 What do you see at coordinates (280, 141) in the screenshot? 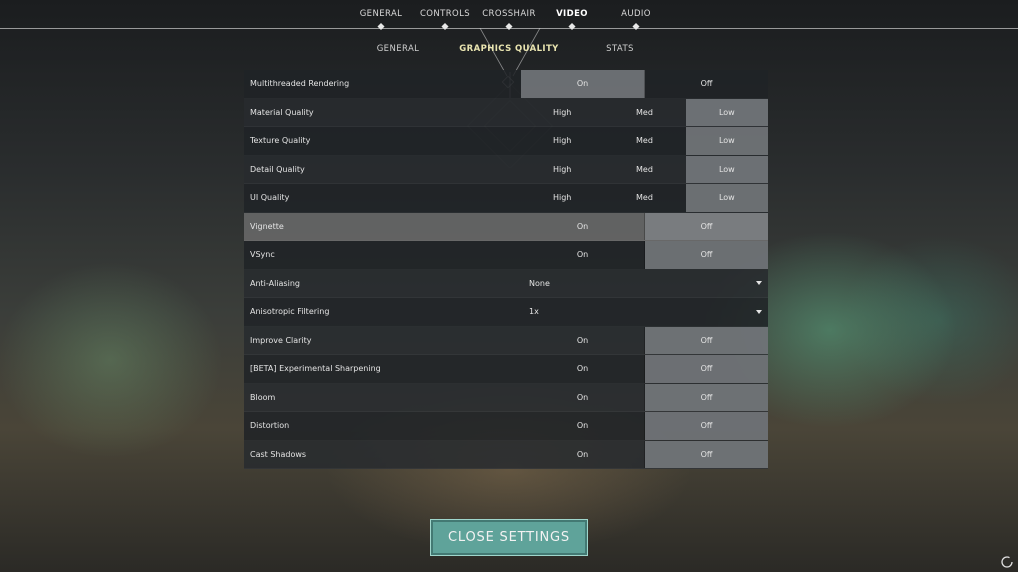
I see `setting-label: Texture Quality` at bounding box center [280, 141].